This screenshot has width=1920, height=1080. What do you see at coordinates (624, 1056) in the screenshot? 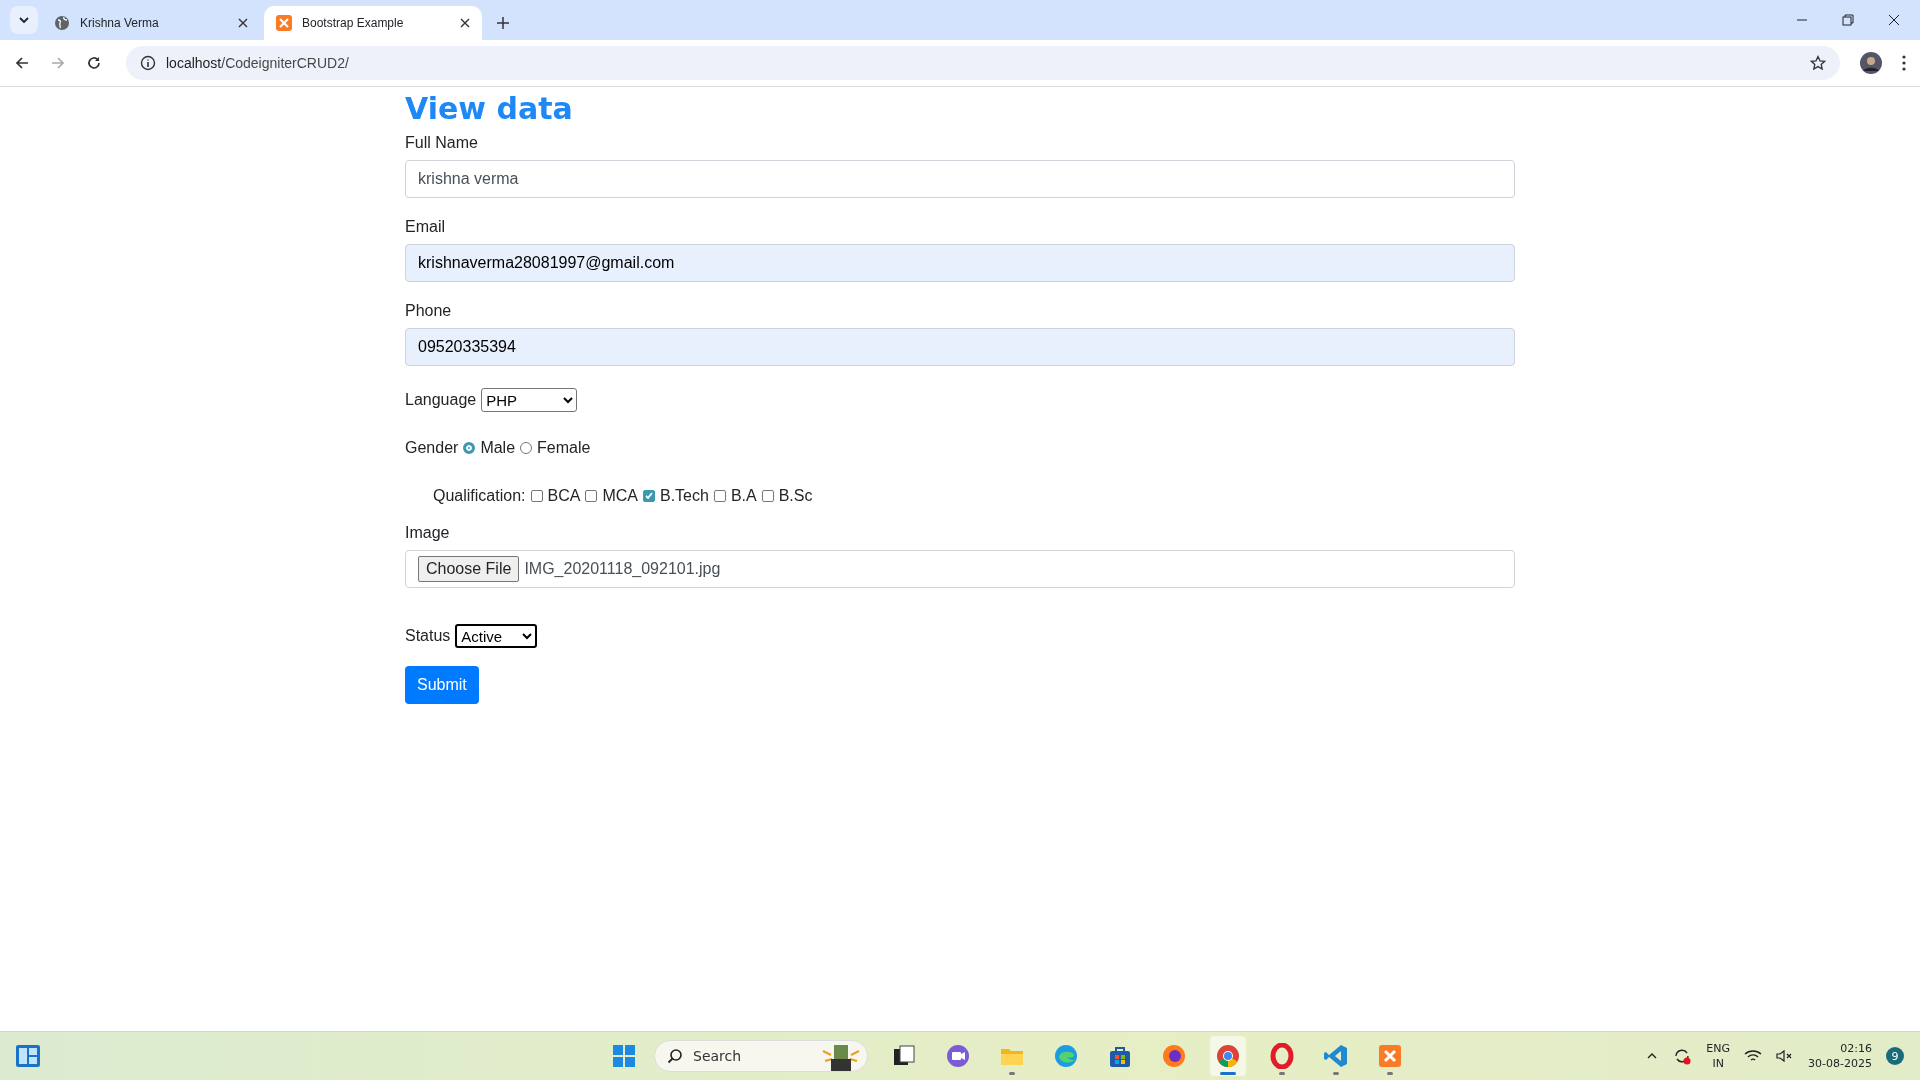
I see `start-icon` at bounding box center [624, 1056].